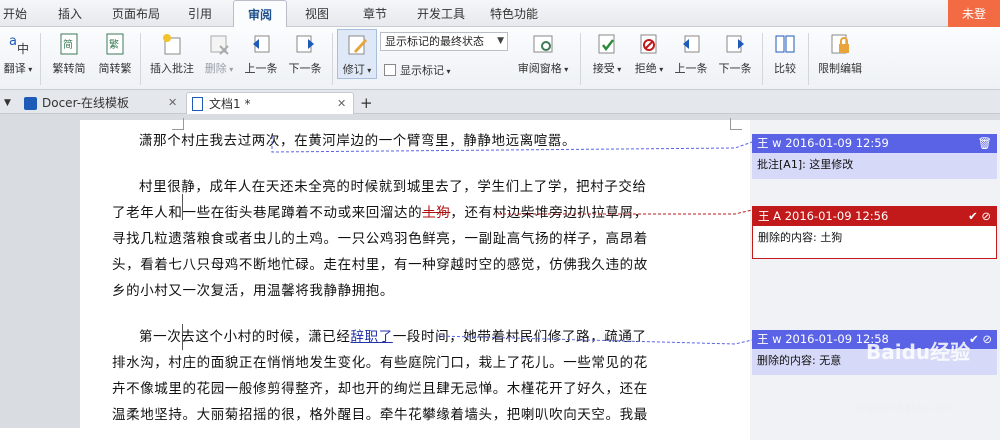 This screenshot has height=440, width=1000. I want to click on next-comment-button: 下一条, so click(305, 54).